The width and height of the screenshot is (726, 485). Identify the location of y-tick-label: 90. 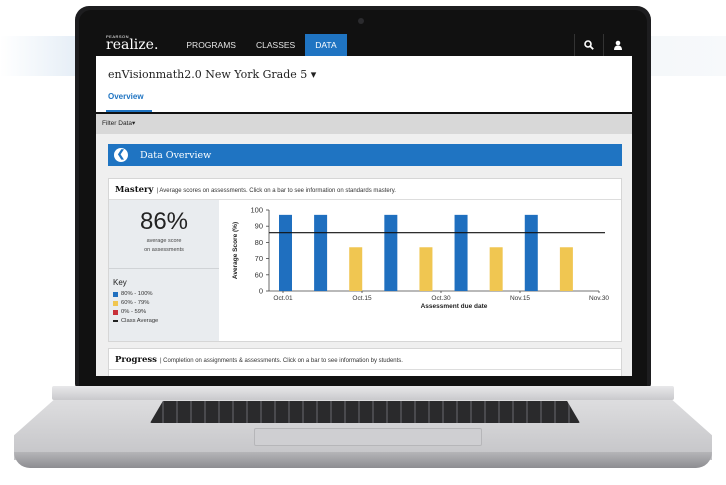
(259, 226).